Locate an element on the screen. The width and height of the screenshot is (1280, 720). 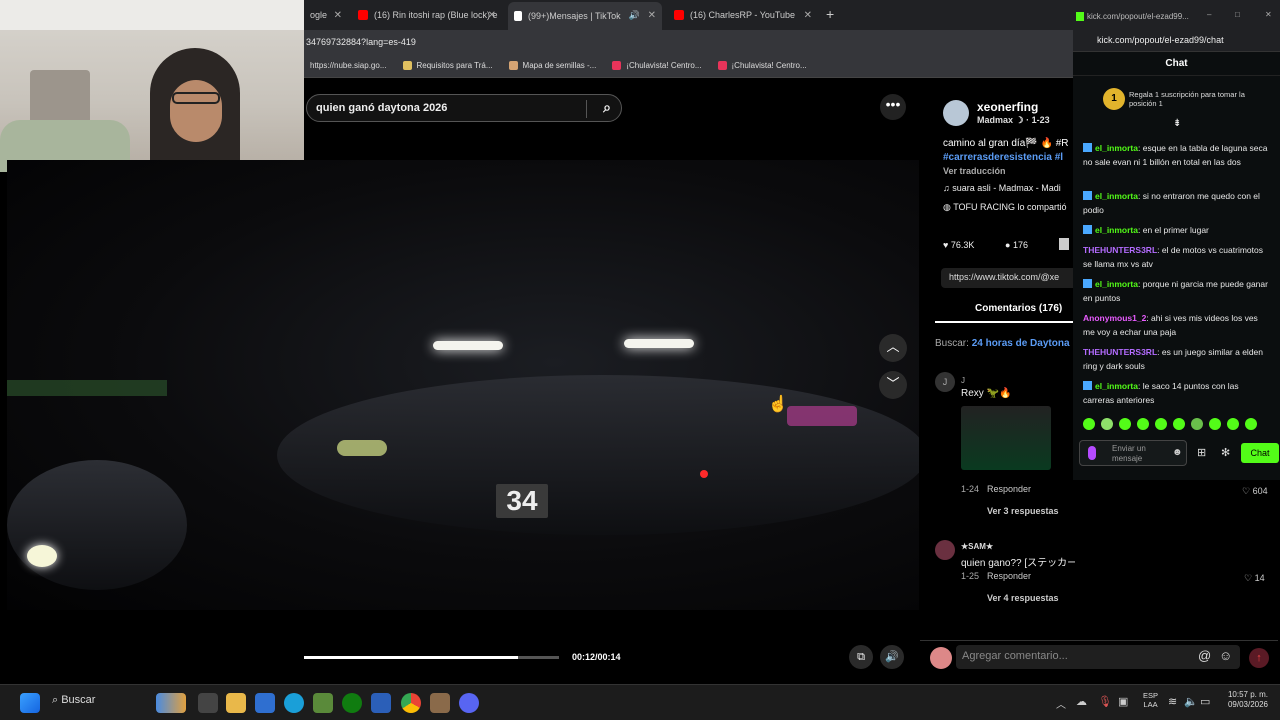
author-username: xeonerfing is located at coordinates (1007, 107).